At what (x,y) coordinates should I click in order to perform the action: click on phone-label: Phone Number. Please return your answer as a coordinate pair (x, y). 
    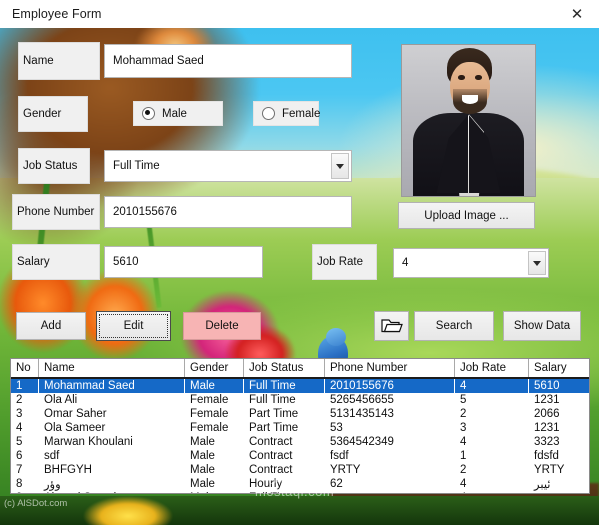
    Looking at the image, I should click on (56, 212).